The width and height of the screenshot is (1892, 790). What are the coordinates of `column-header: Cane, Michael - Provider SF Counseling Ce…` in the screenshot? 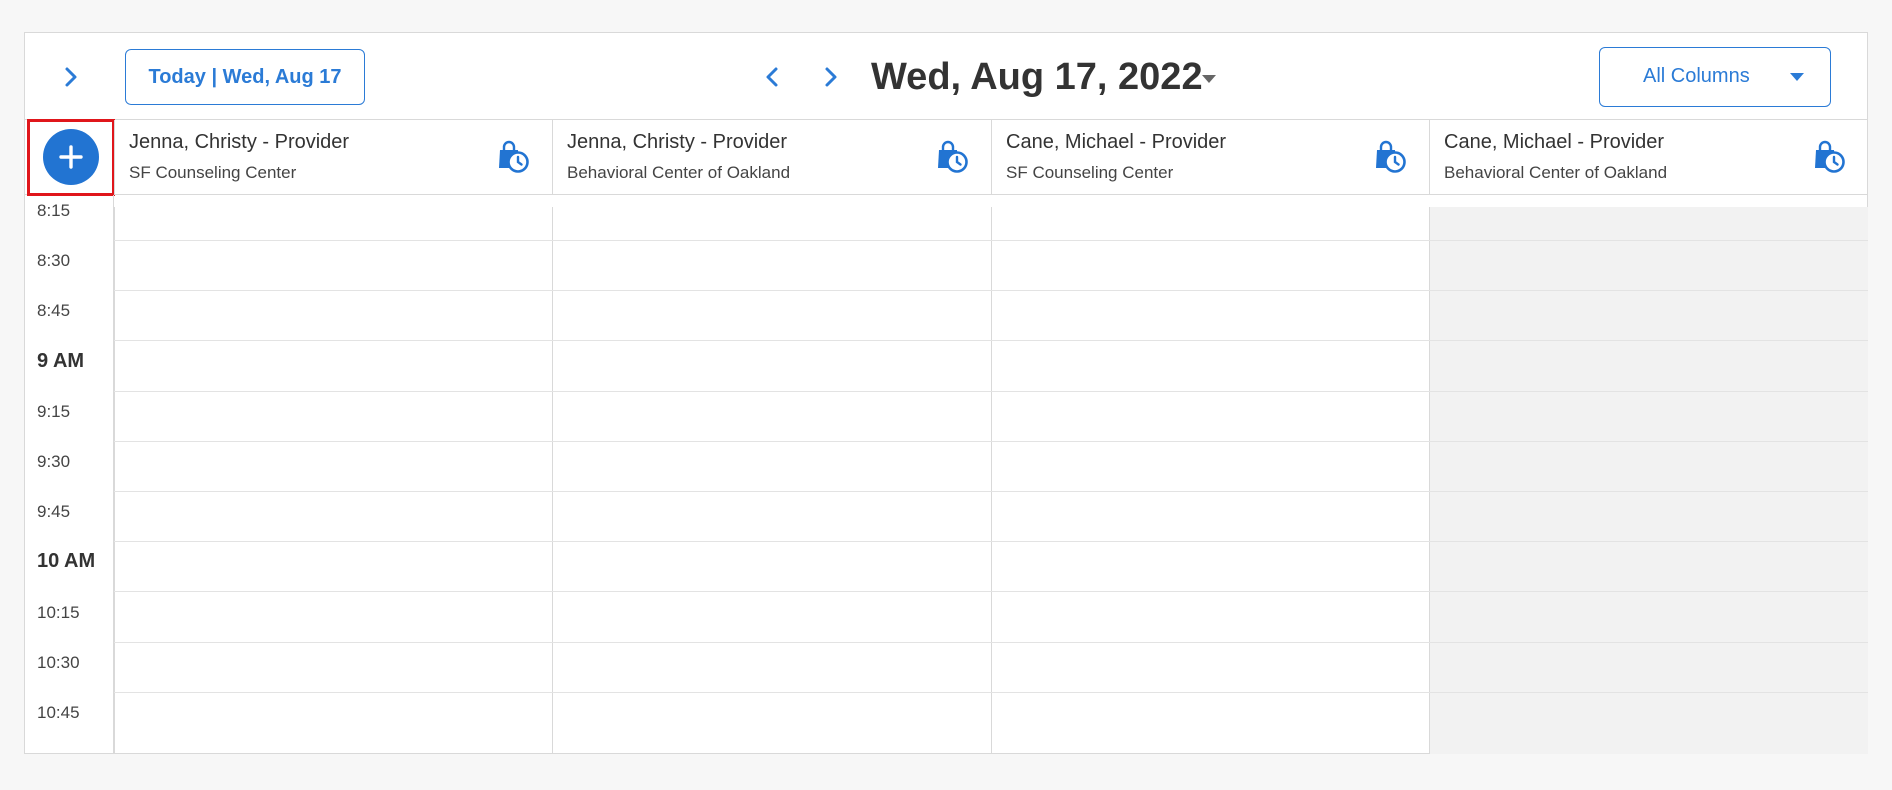 It's located at (1210, 157).